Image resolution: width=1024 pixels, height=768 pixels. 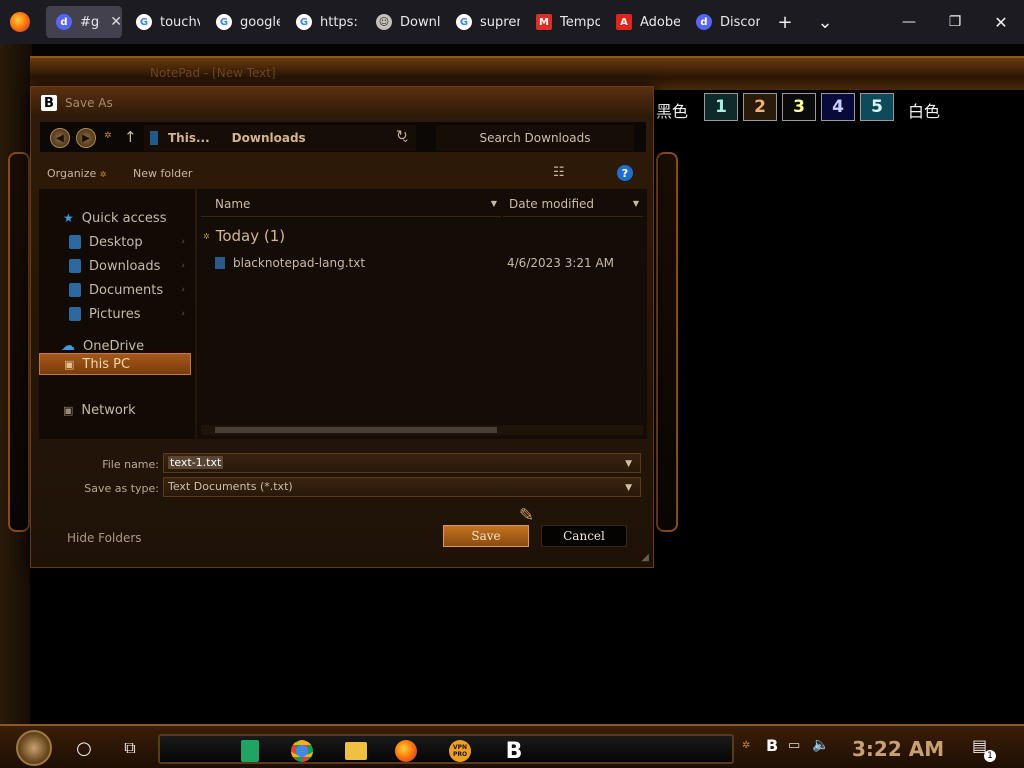 What do you see at coordinates (60, 138) in the screenshot?
I see `back-button: ◀` at bounding box center [60, 138].